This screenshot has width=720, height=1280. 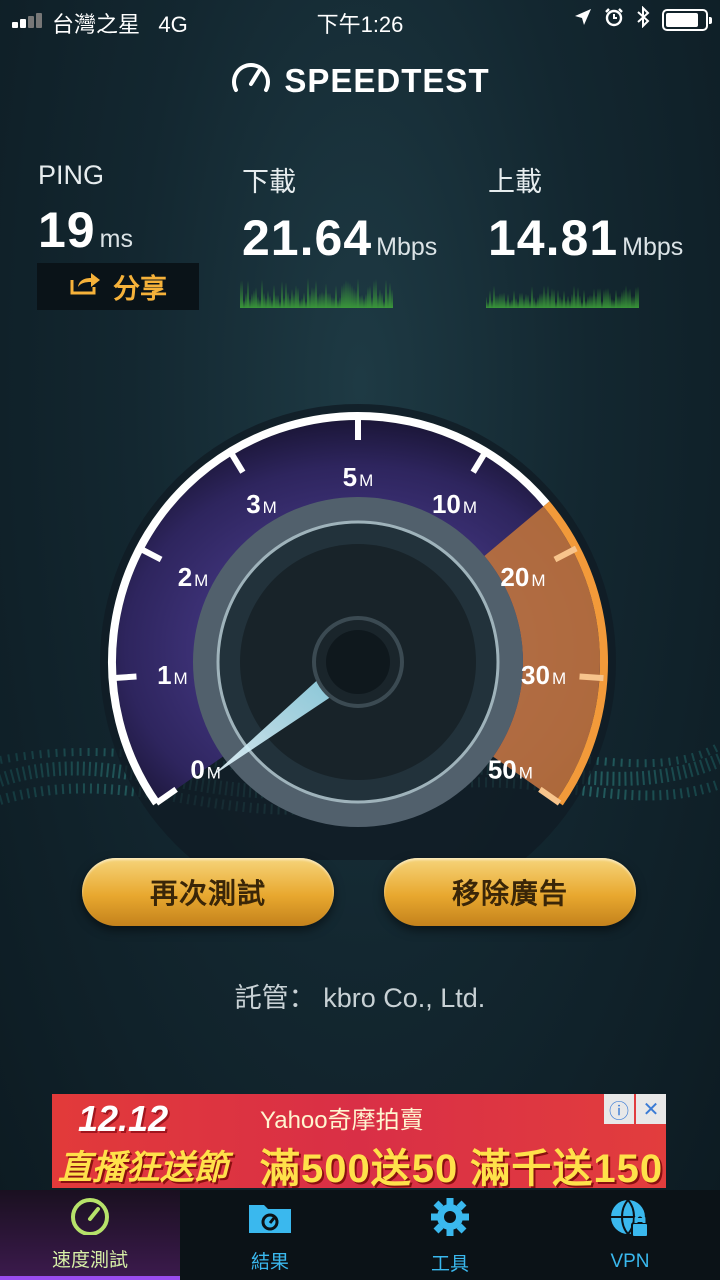 I want to click on ad-brand: Yahoo奇摩拍賣, so click(x=342, y=1120).